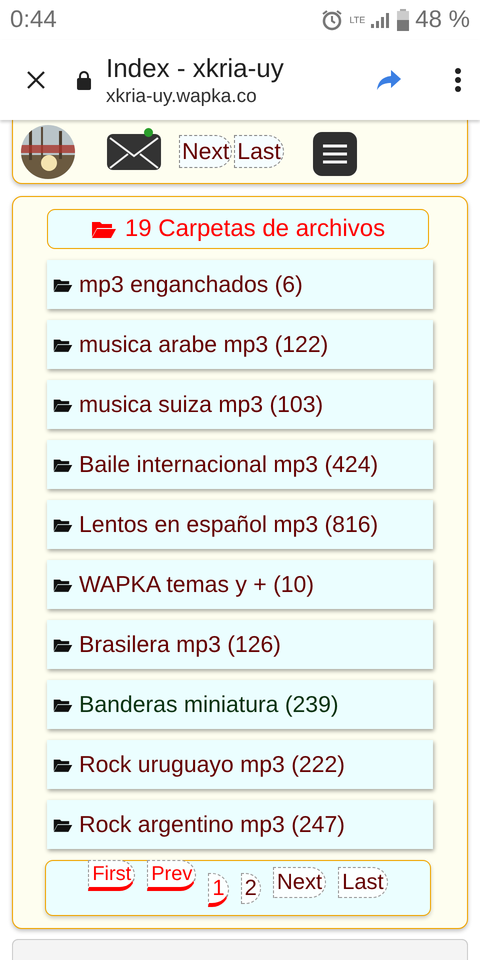 Image resolution: width=480 pixels, height=960 pixels. I want to click on folder-item: Rock argentino mp3 (247), so click(240, 824).